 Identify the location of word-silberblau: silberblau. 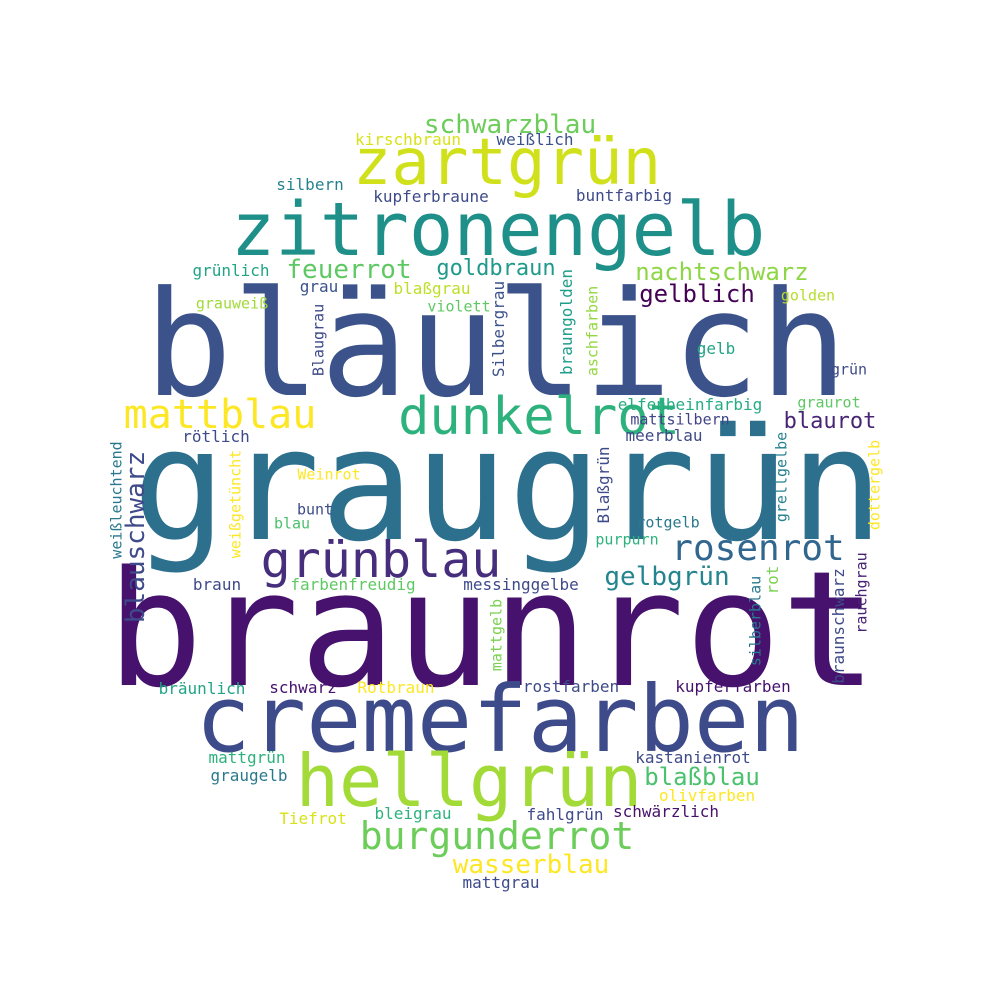
(755, 621).